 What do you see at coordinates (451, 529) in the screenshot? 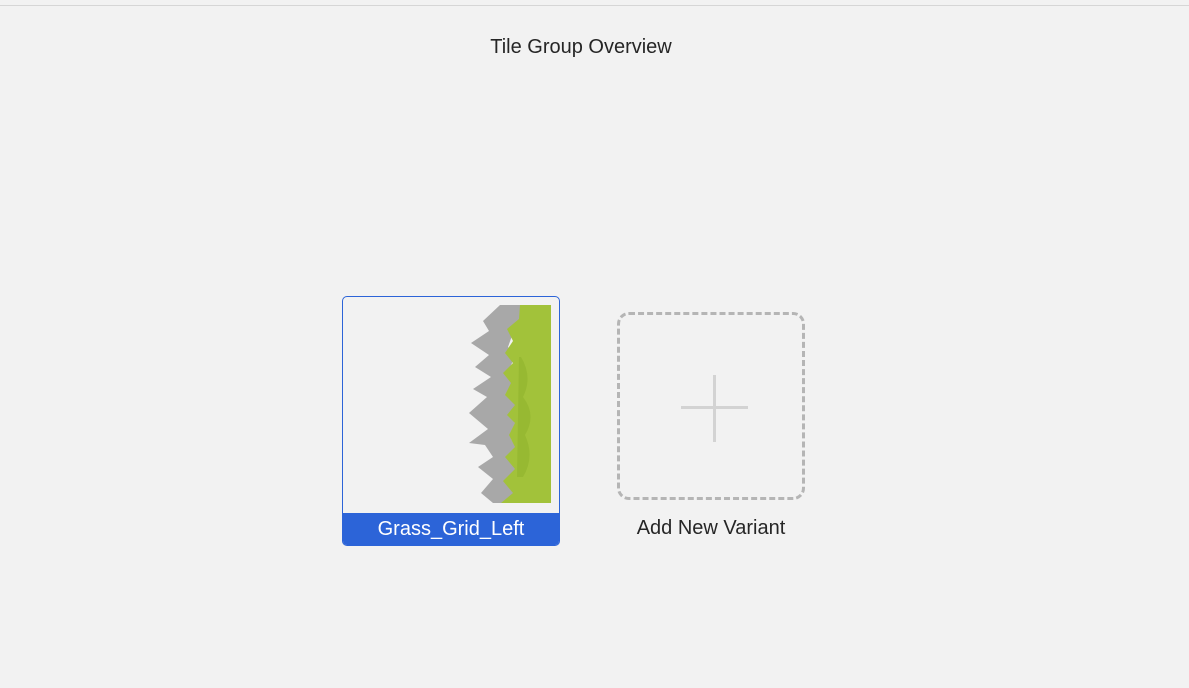
I see `tile-variant-label: Grass_Grid_Left` at bounding box center [451, 529].